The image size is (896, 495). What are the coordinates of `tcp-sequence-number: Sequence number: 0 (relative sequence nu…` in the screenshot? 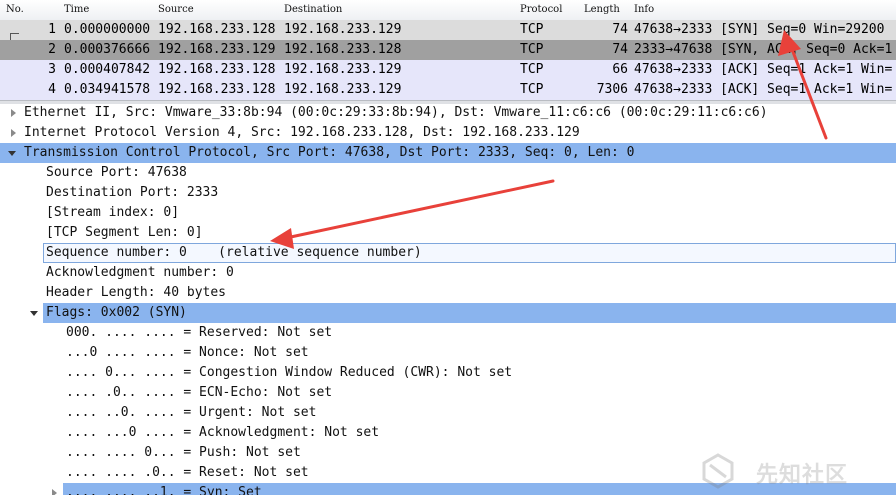 It's located at (469, 253).